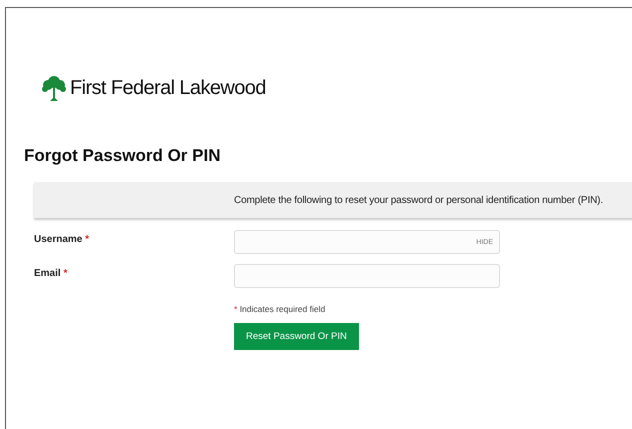 The width and height of the screenshot is (632, 429). What do you see at coordinates (58, 239) in the screenshot?
I see `field-label: Username` at bounding box center [58, 239].